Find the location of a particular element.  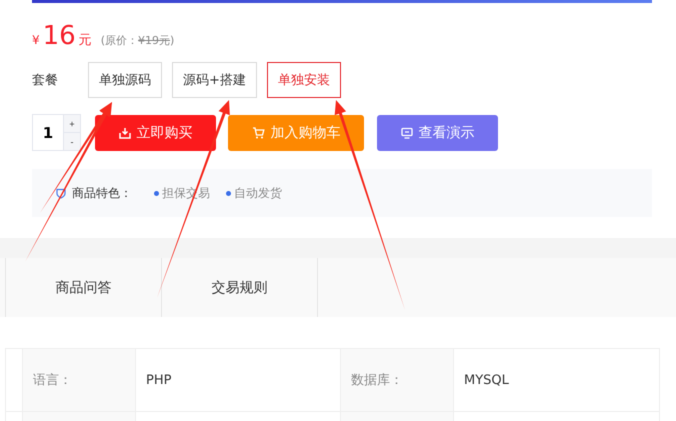

package-option: 源码+搭建 is located at coordinates (214, 80).